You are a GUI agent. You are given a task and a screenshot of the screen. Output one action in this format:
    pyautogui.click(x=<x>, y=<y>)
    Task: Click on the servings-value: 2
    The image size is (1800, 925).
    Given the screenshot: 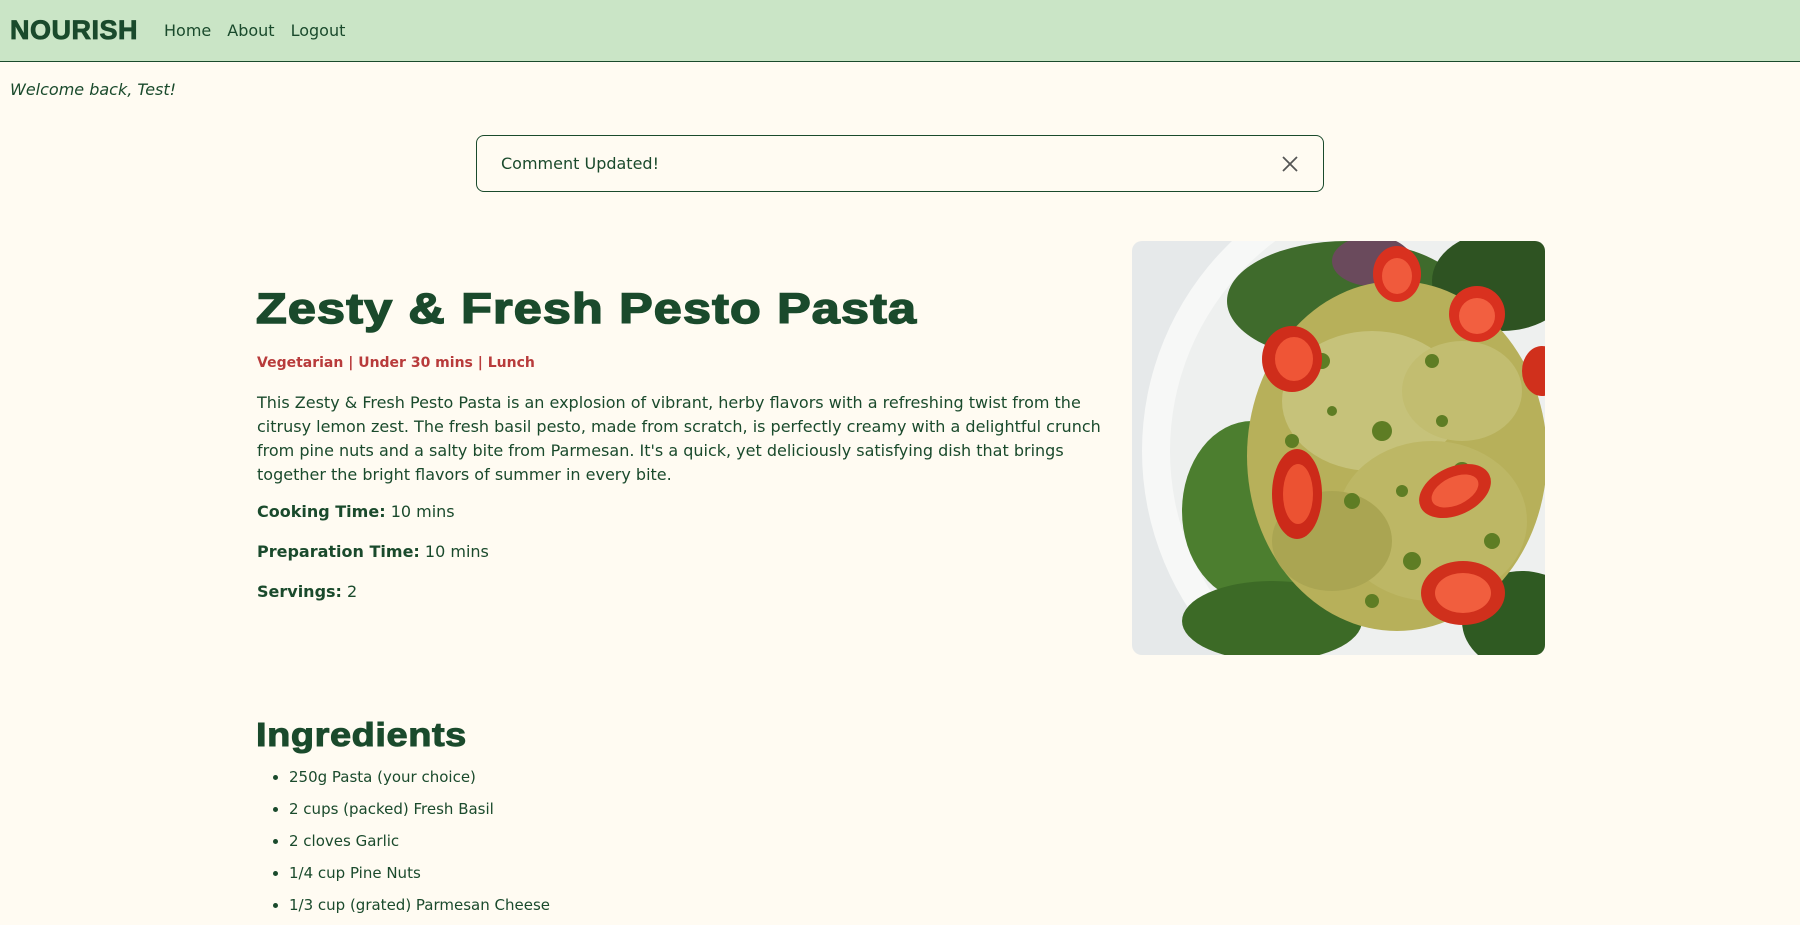 What is the action you would take?
    pyautogui.click(x=352, y=591)
    